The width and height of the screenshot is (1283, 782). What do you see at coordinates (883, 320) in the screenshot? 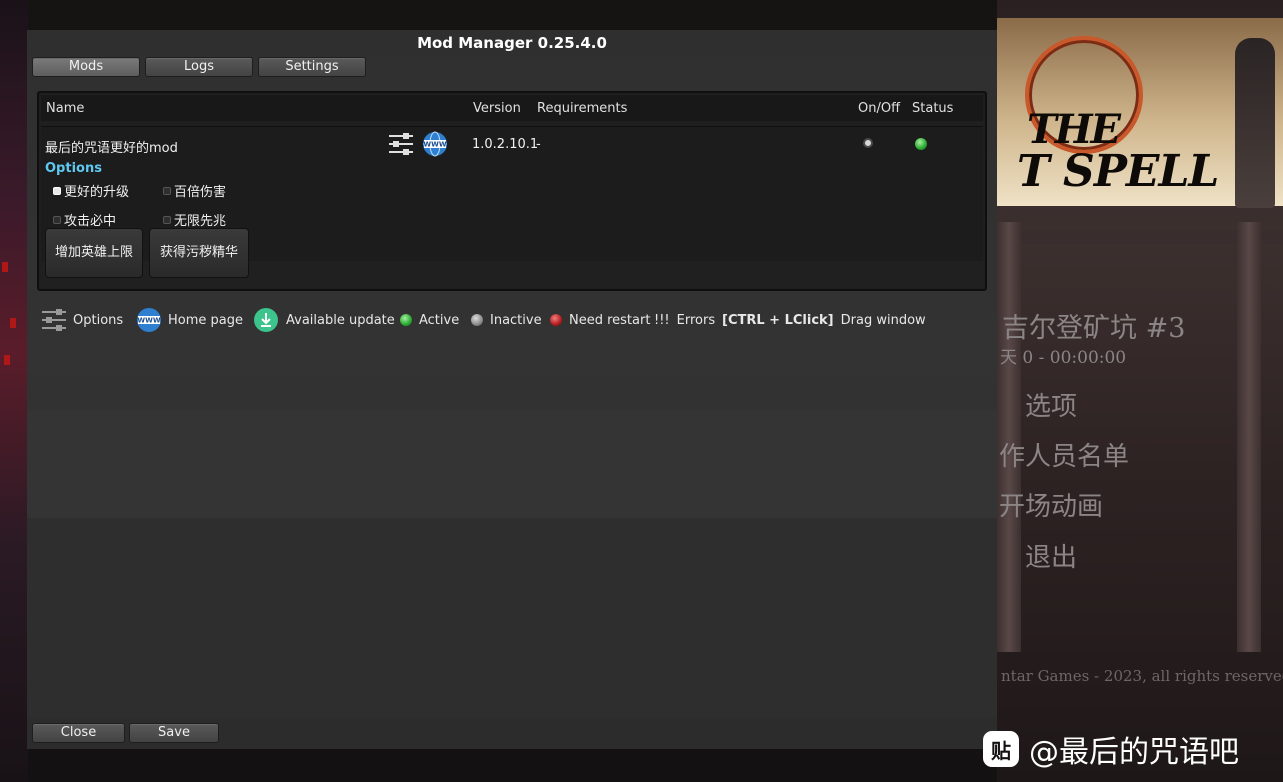
I see `shortcut-description: Drag window` at bounding box center [883, 320].